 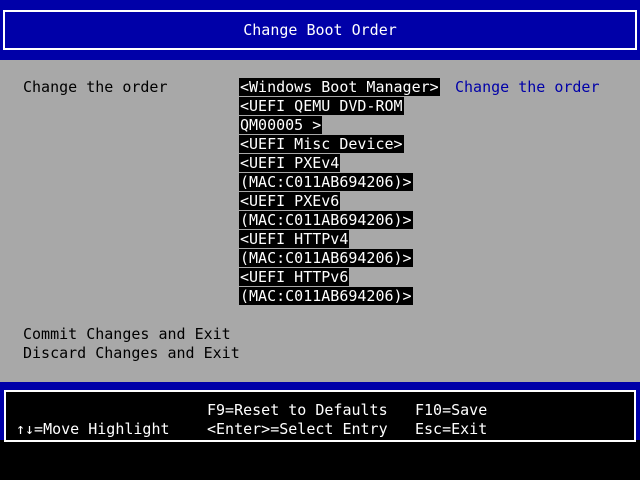 I want to click on header-bar: Change Boot Order, so click(x=320, y=30).